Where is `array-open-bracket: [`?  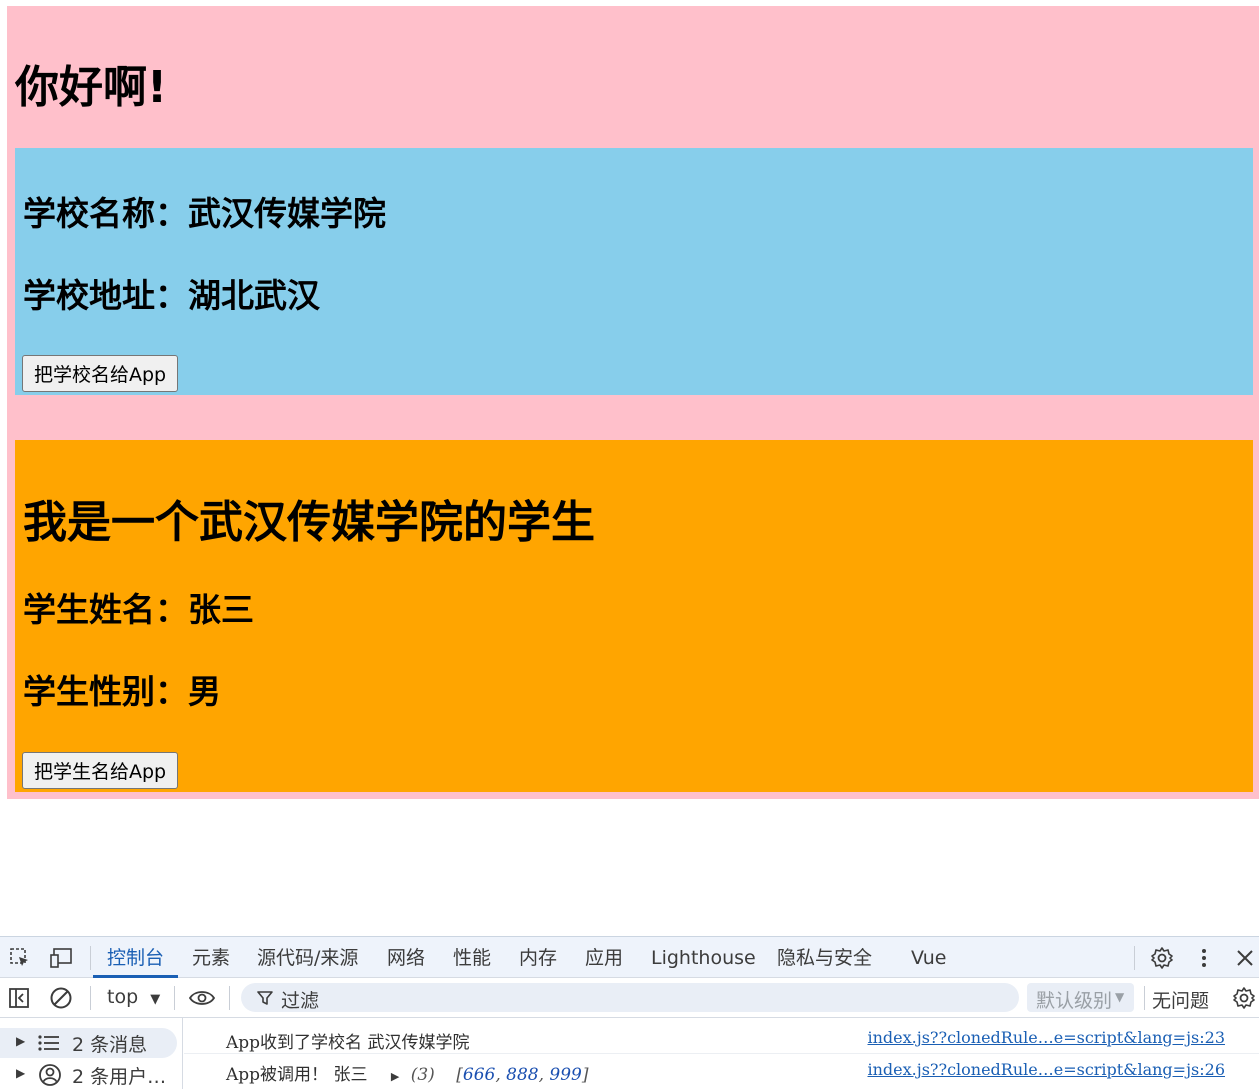 array-open-bracket: [ is located at coordinates (459, 1075).